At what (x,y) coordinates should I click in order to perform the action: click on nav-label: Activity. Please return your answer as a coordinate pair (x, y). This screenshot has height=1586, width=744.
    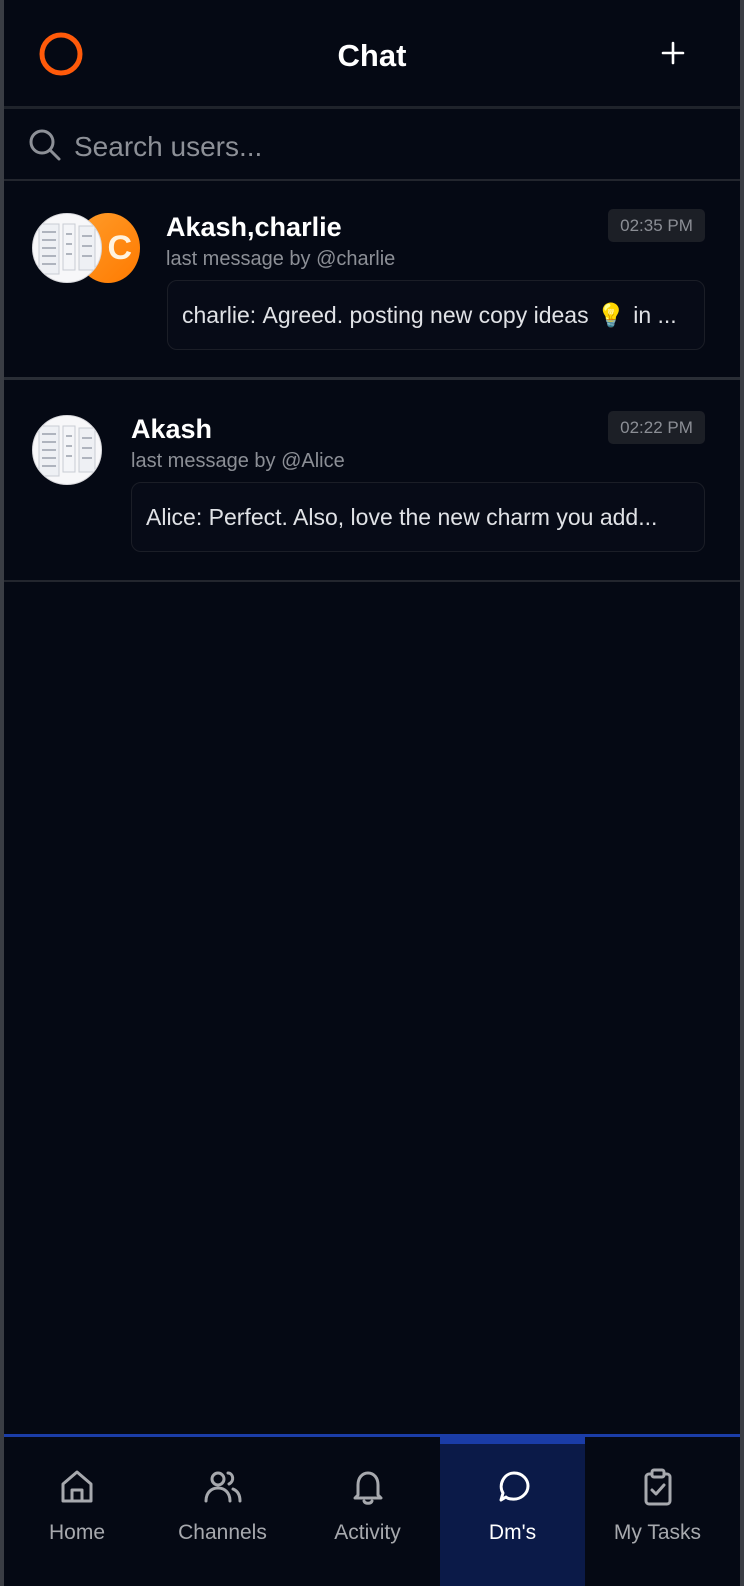
    Looking at the image, I should click on (367, 1532).